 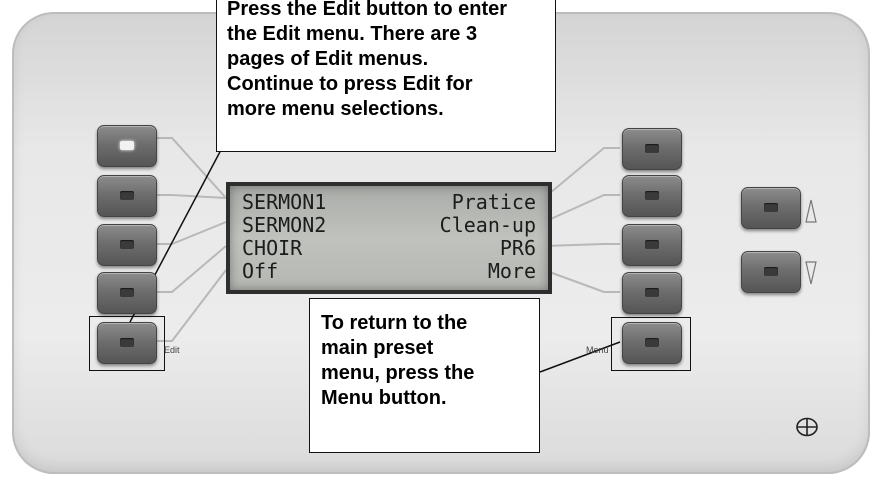 What do you see at coordinates (172, 350) in the screenshot?
I see `edit-label: Edit` at bounding box center [172, 350].